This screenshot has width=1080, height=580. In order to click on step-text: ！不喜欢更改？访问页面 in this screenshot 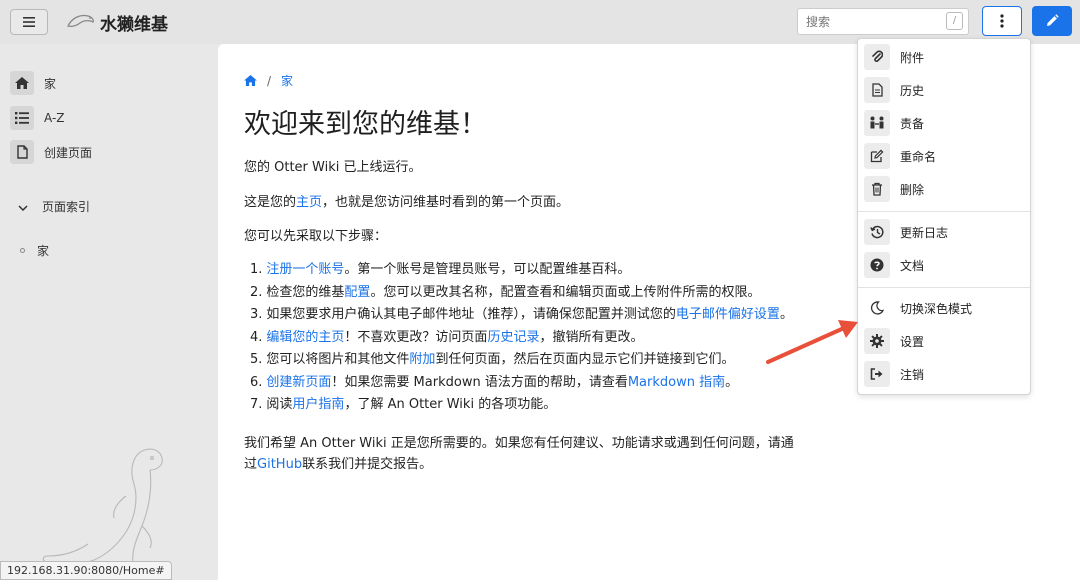, I will do `click(416, 337)`.